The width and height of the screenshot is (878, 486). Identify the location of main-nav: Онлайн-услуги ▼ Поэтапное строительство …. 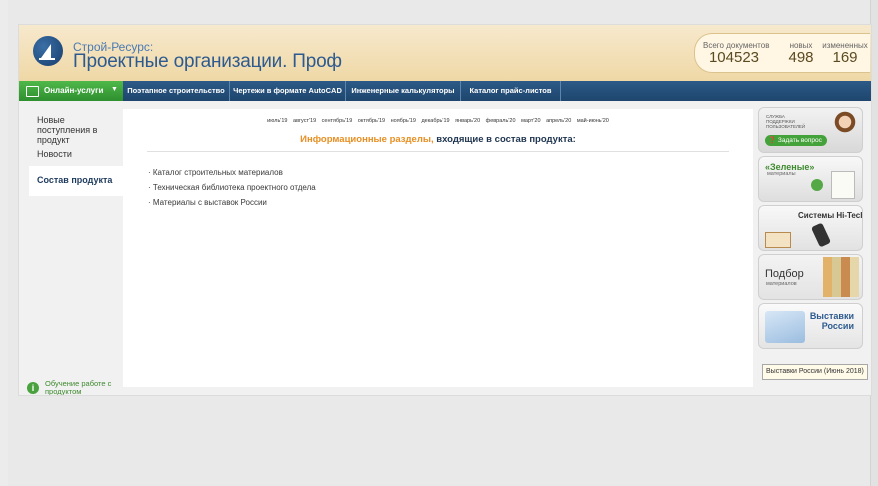
(445, 91).